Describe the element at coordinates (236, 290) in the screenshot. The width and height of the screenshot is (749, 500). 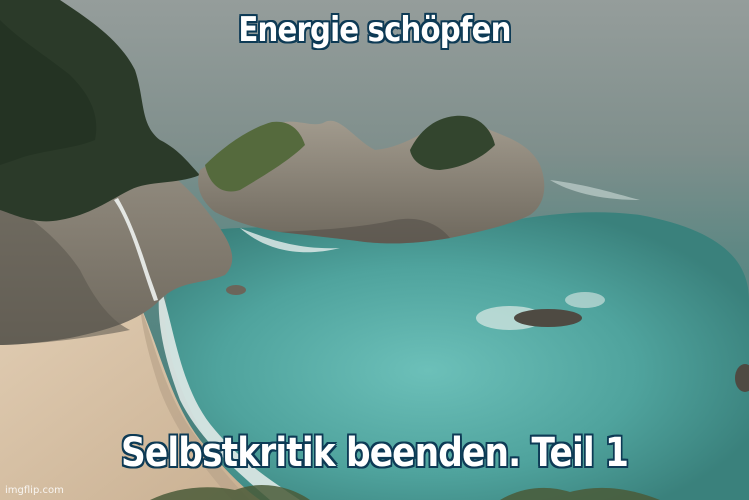
I see `beach-rock` at that location.